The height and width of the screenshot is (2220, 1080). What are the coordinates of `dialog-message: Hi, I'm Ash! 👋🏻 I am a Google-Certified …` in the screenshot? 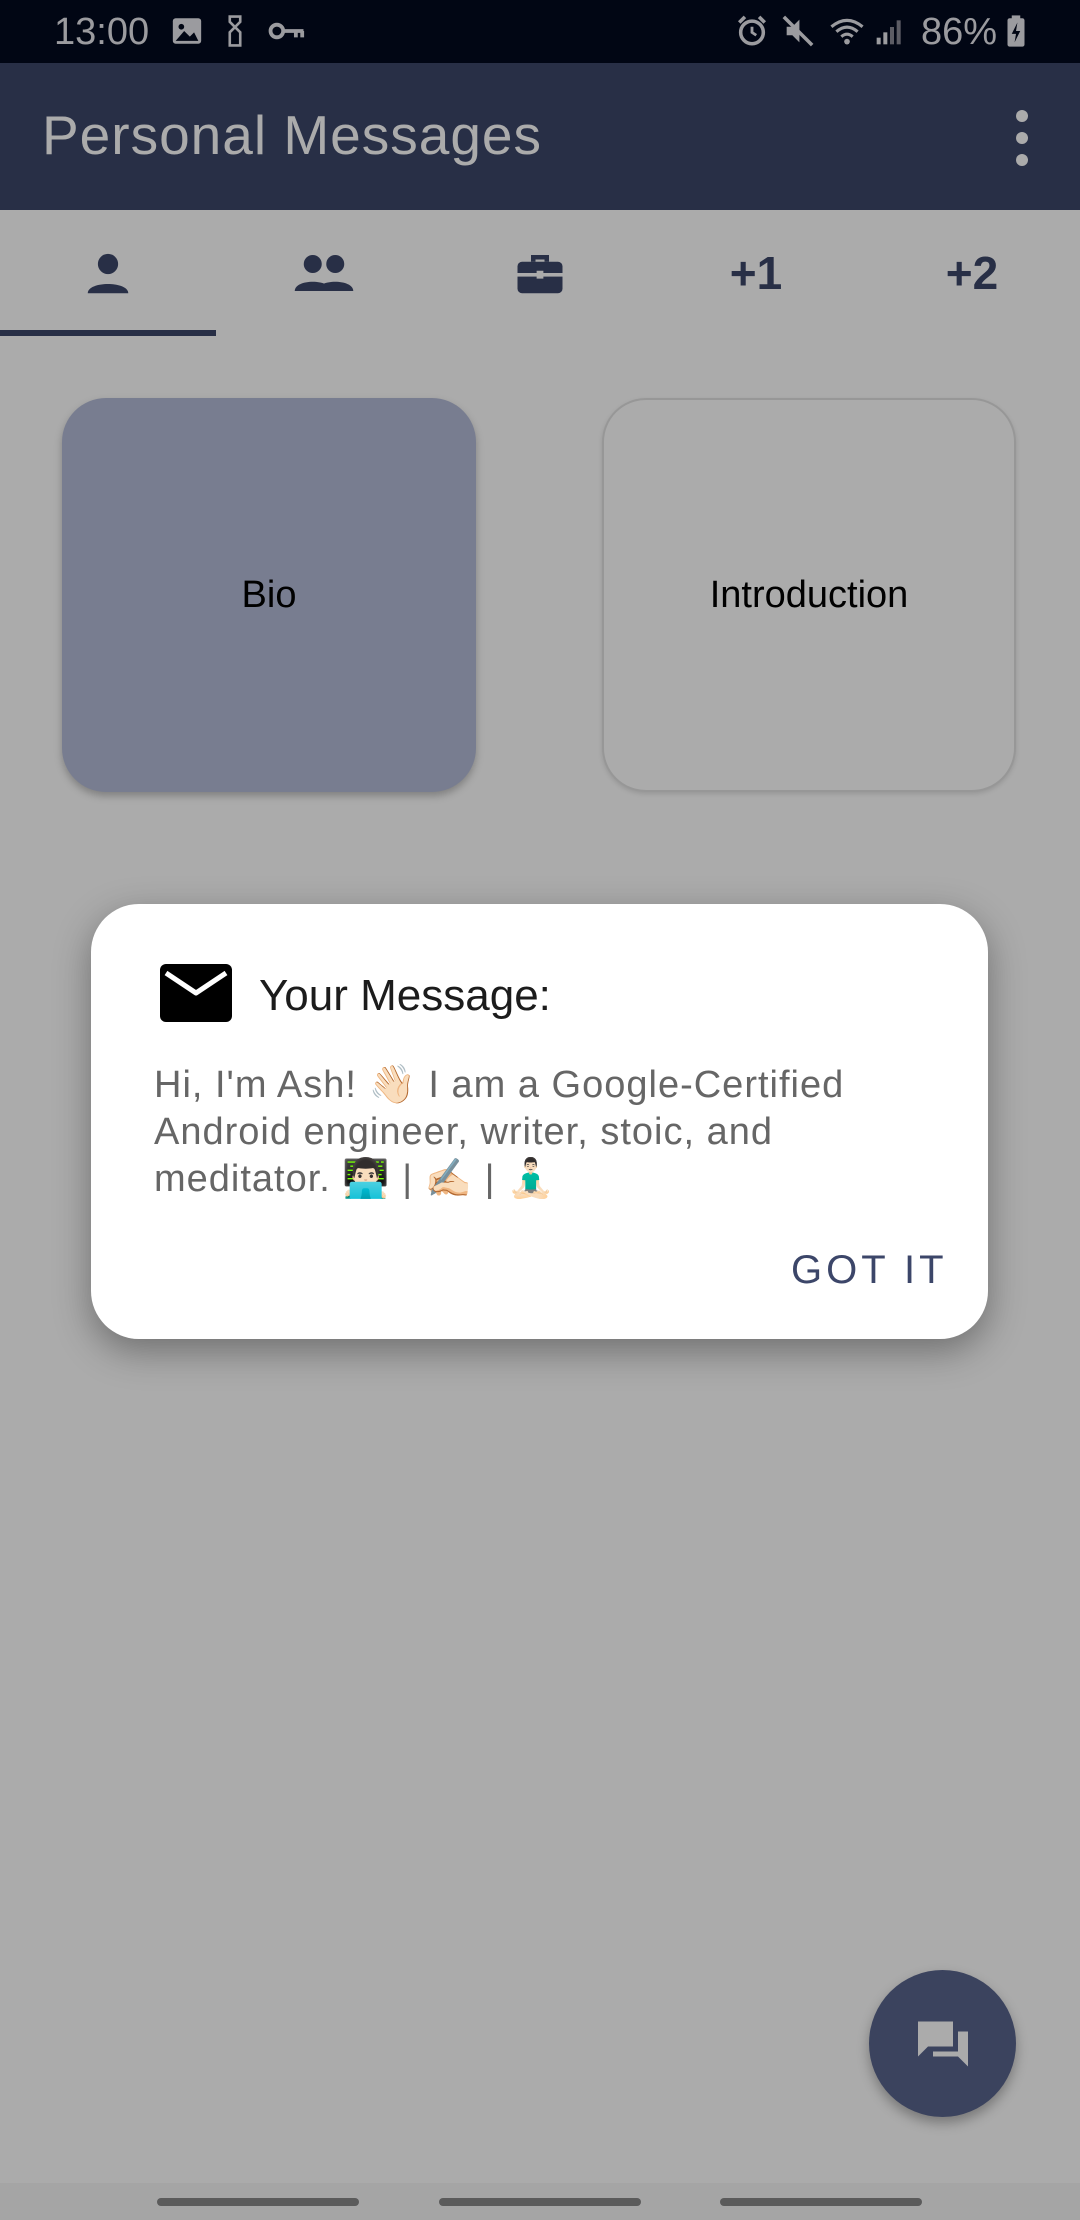 It's located at (499, 1132).